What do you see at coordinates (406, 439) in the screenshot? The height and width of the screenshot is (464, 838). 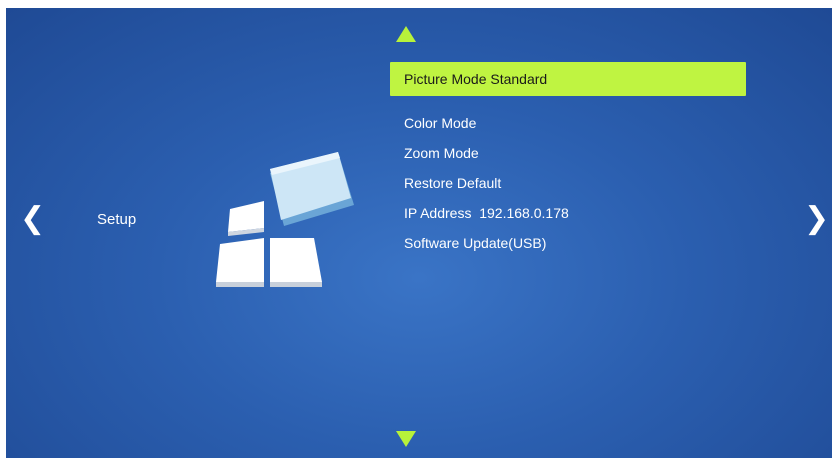 I see `scroll-down-triangle-icon` at bounding box center [406, 439].